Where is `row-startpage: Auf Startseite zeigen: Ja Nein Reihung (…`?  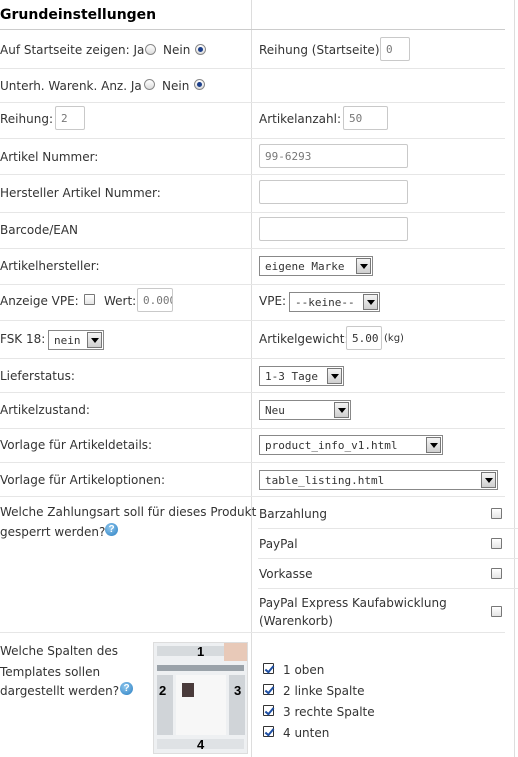 row-startpage: Auf Startseite zeigen: Ja Nein Reihung (… is located at coordinates (252, 49).